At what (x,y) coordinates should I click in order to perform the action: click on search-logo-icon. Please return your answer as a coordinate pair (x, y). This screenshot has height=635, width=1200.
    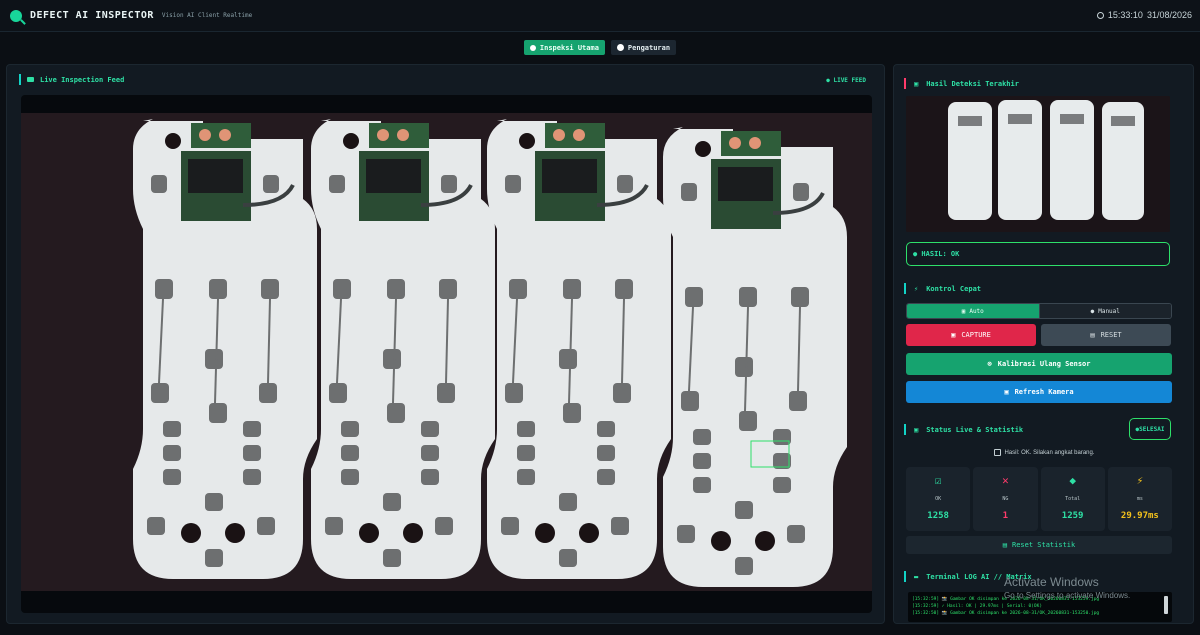
    Looking at the image, I should click on (16, 15).